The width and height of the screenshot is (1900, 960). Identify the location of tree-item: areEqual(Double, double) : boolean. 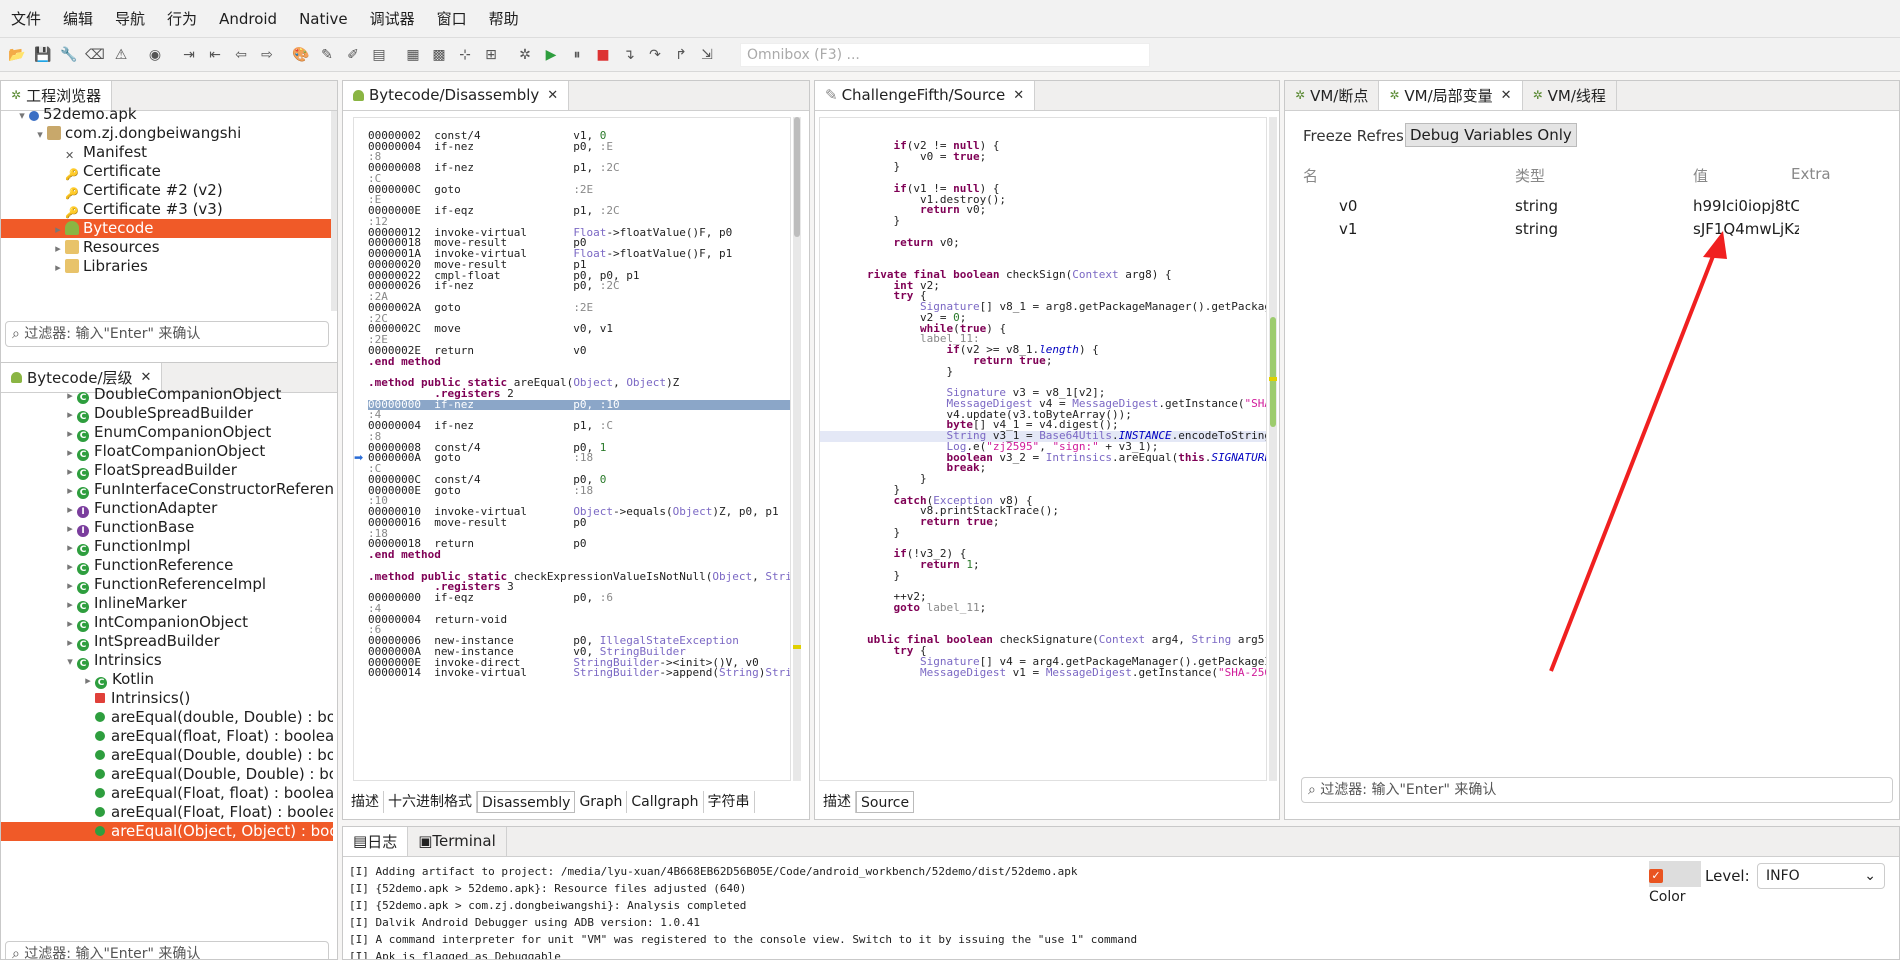
(167, 755).